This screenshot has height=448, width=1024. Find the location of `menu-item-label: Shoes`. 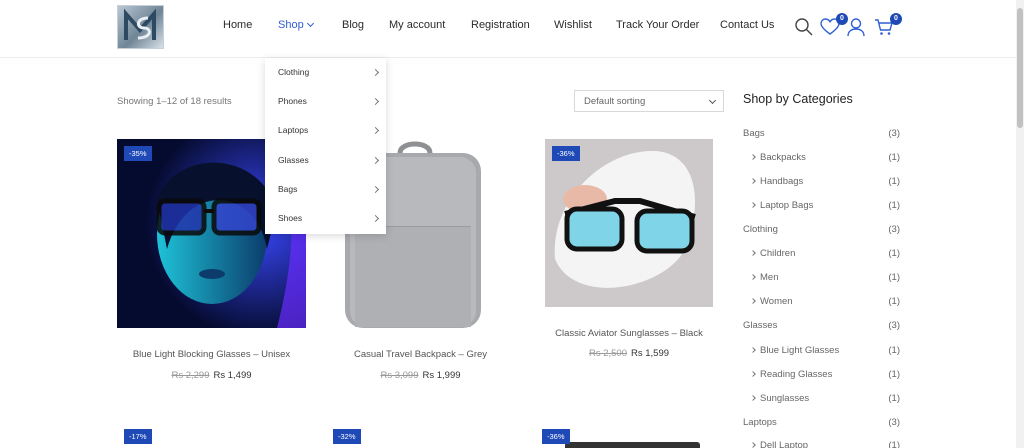

menu-item-label: Shoes is located at coordinates (290, 218).